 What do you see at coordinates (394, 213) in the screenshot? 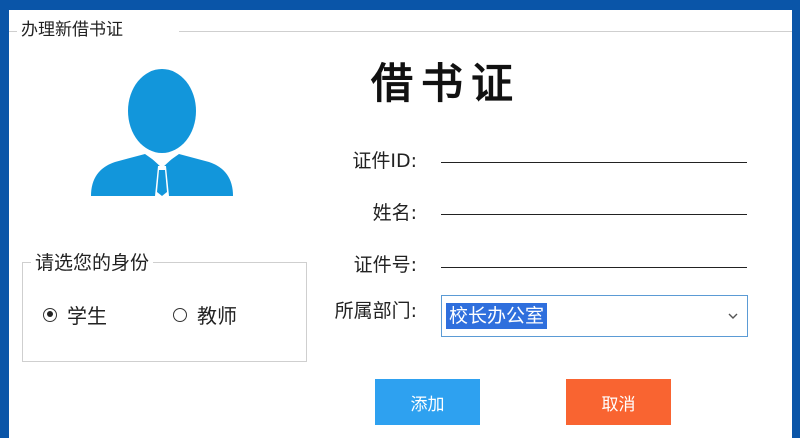
I see `name-label: 姓名:` at bounding box center [394, 213].